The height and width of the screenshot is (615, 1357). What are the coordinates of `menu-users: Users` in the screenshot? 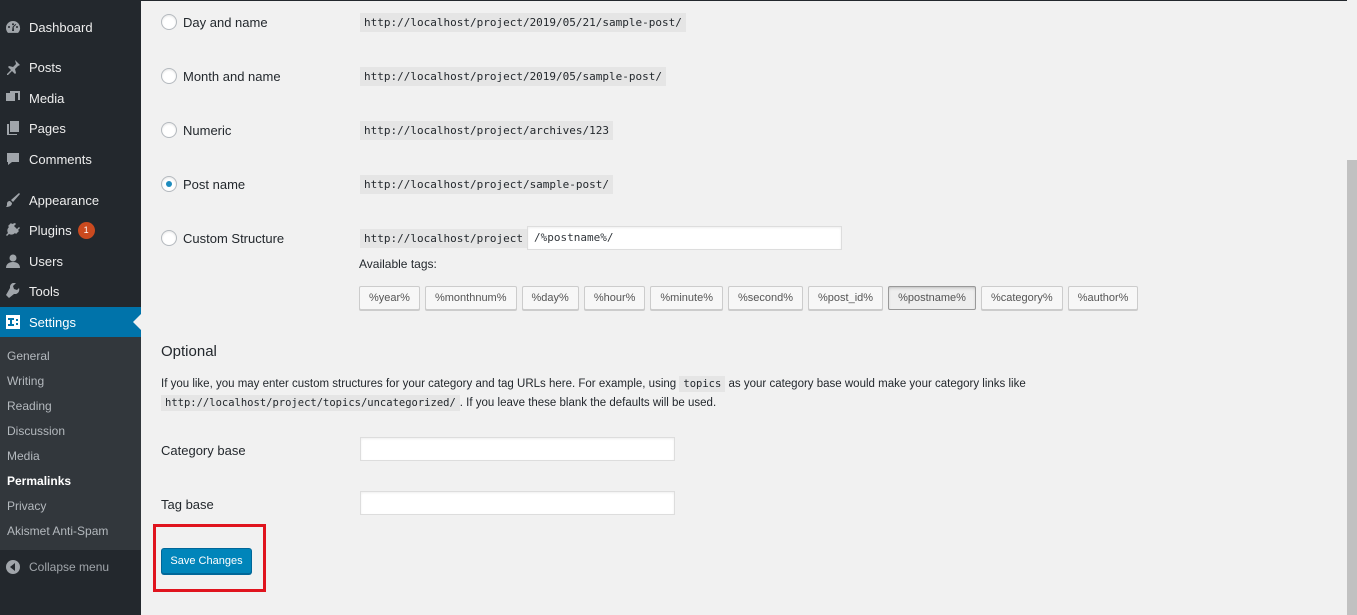 It's located at (70, 261).